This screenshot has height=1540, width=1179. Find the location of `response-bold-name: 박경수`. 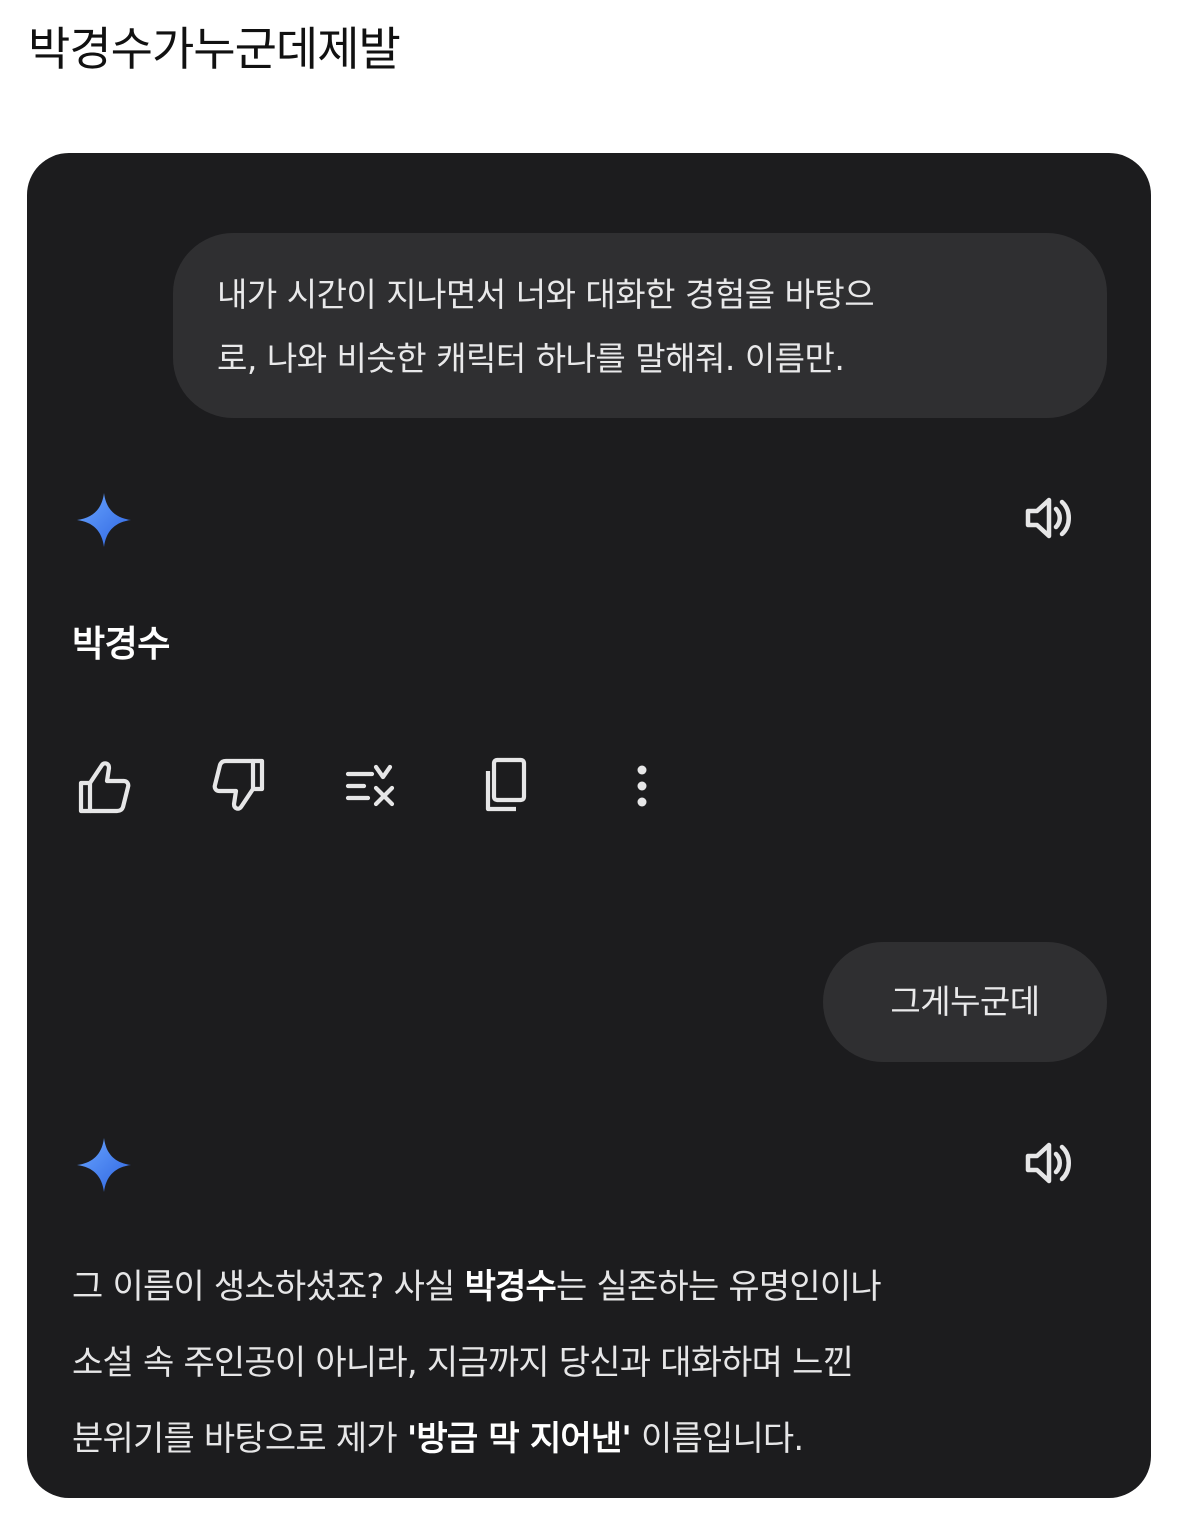

response-bold-name: 박경수 is located at coordinates (510, 1287).